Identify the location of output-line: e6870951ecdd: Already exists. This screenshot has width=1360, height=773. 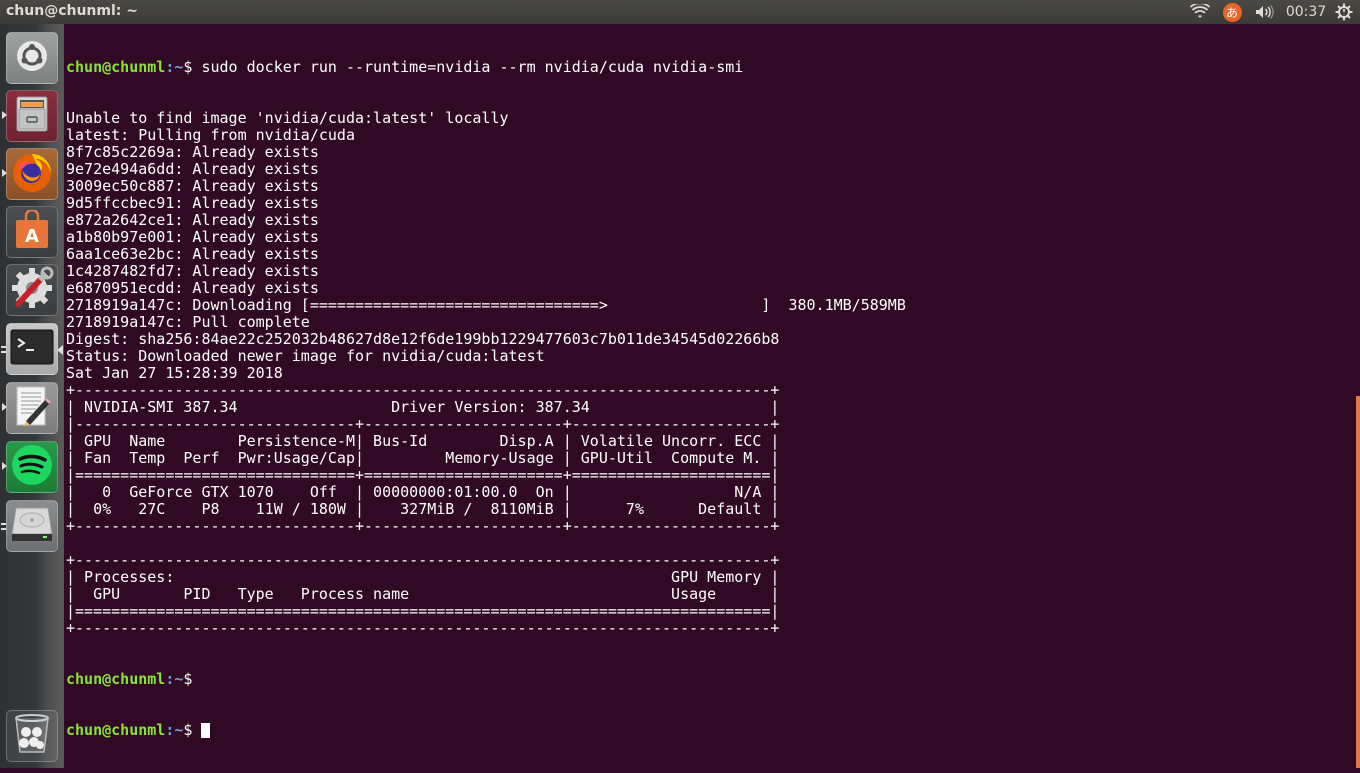
(192, 288).